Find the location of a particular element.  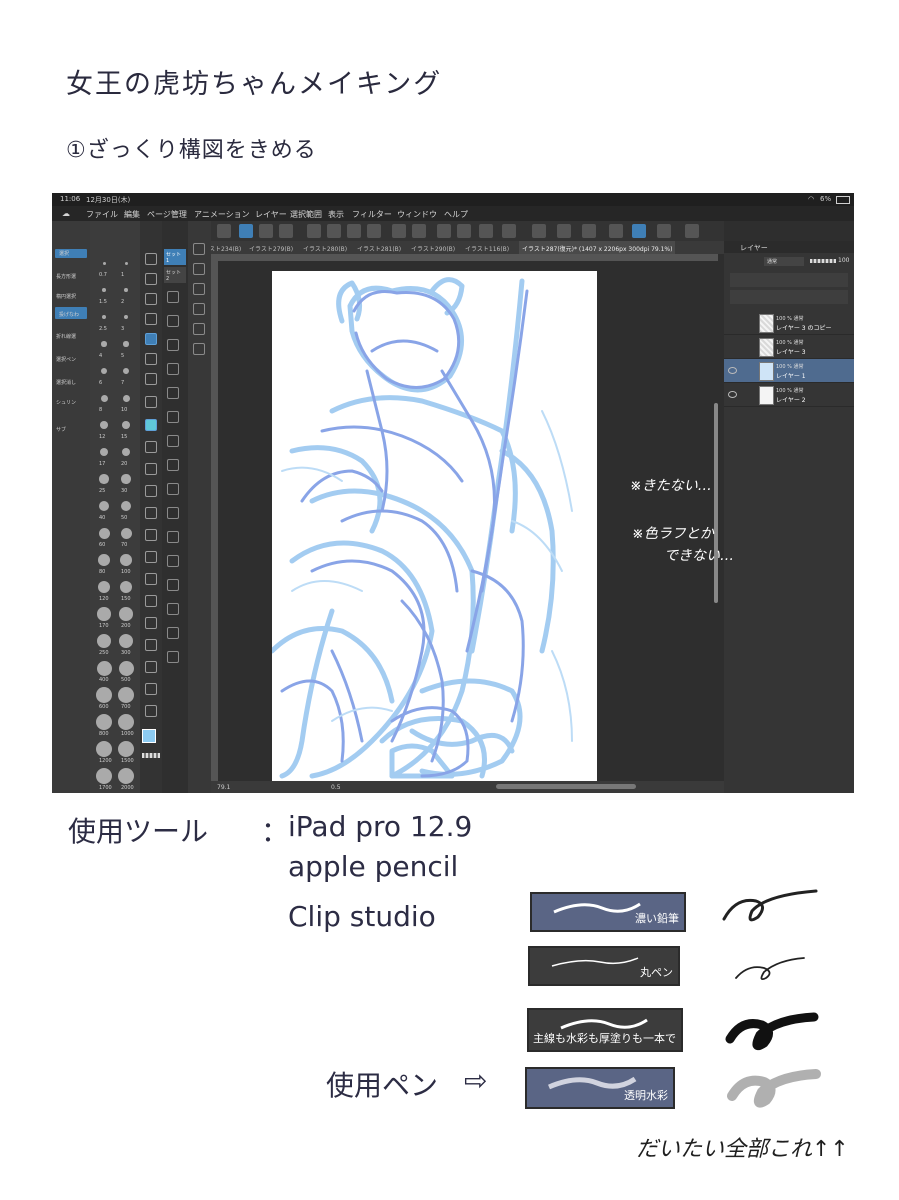

quick-material-icon is located at coordinates (199, 349).